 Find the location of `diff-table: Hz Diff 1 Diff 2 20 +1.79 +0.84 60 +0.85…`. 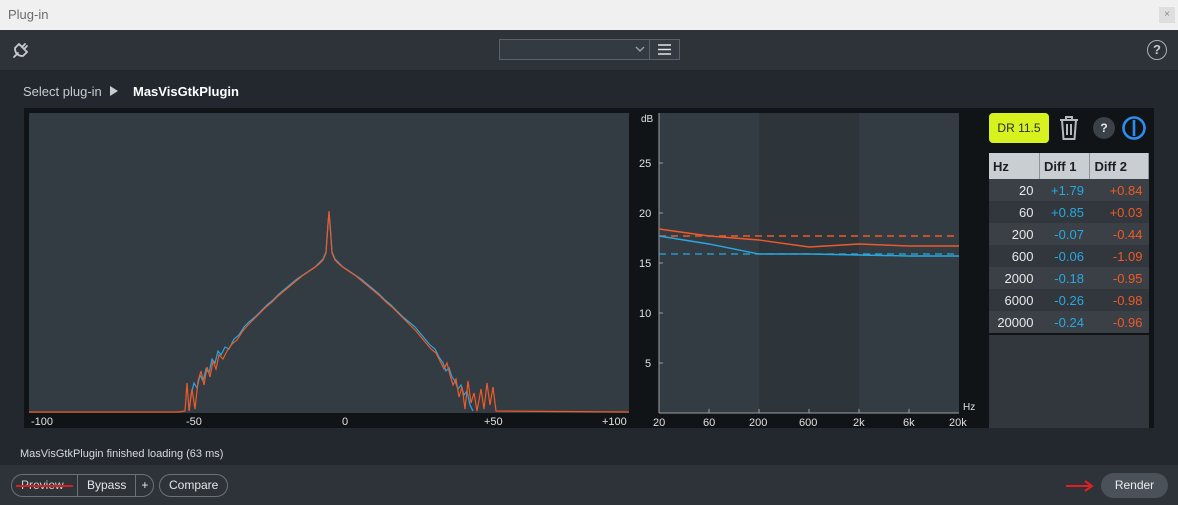

diff-table: Hz Diff 1 Diff 2 20 +1.79 +0.84 60 +0.85… is located at coordinates (1069, 243).